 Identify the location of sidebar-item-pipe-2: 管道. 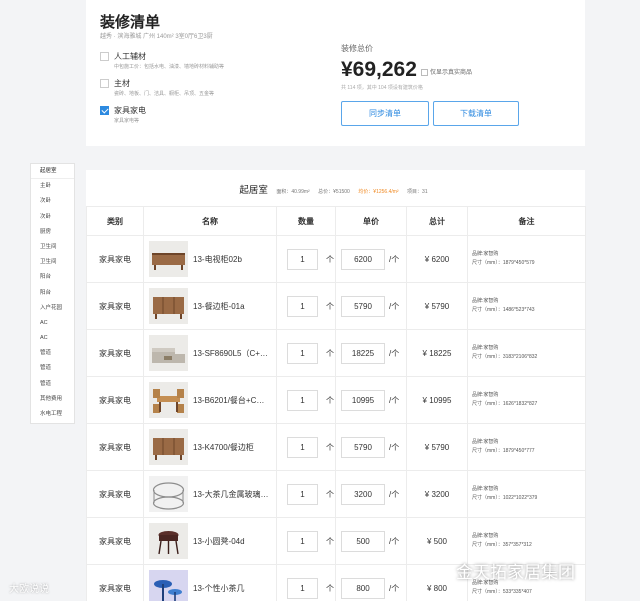
(52, 368).